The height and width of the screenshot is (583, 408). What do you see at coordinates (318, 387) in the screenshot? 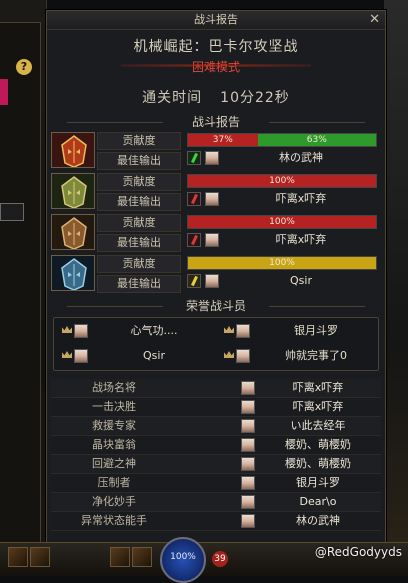
I see `award-recipient: 吓离x吓弃` at bounding box center [318, 387].